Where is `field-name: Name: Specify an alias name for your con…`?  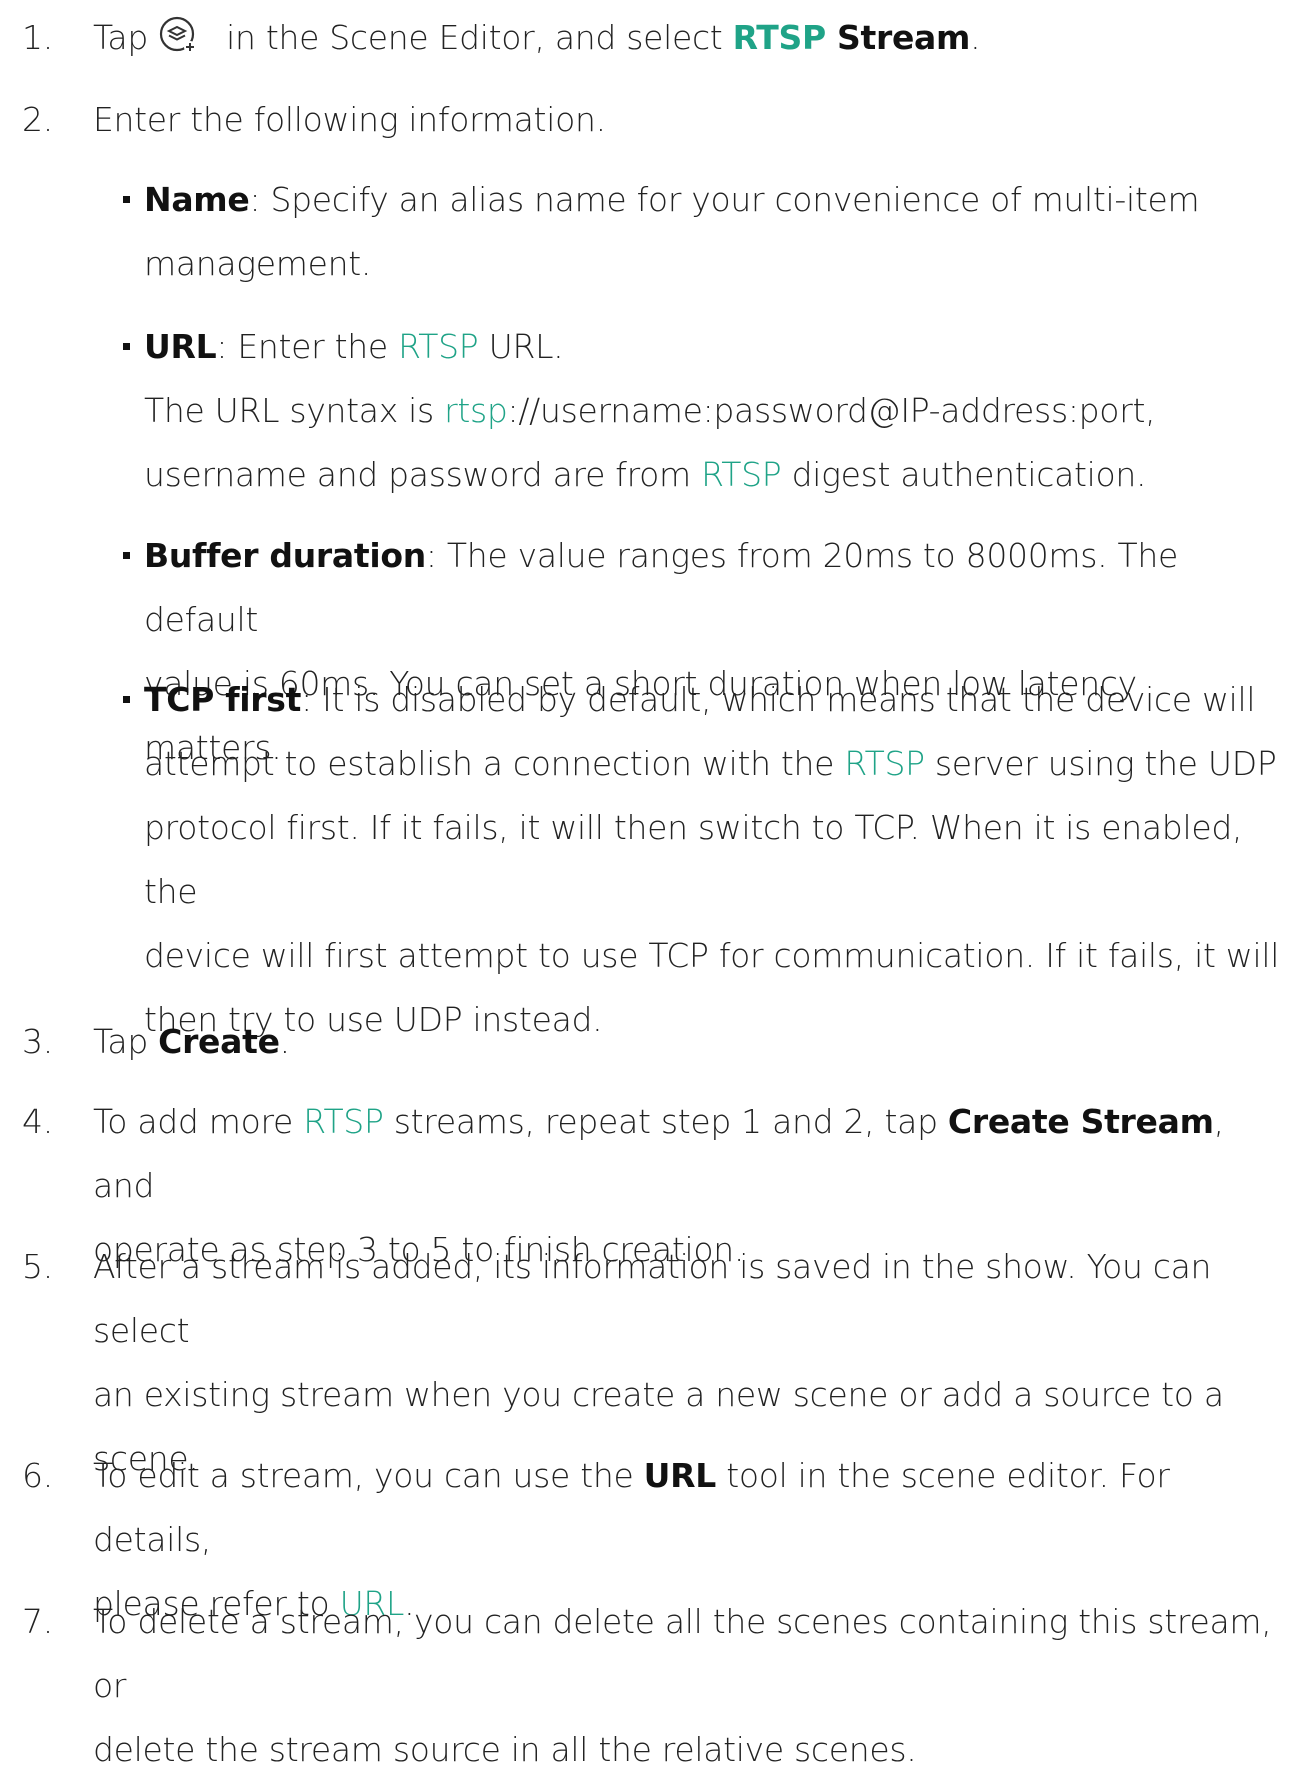
field-name: Name: Specify an alias name for your con… is located at coordinates (700, 232).